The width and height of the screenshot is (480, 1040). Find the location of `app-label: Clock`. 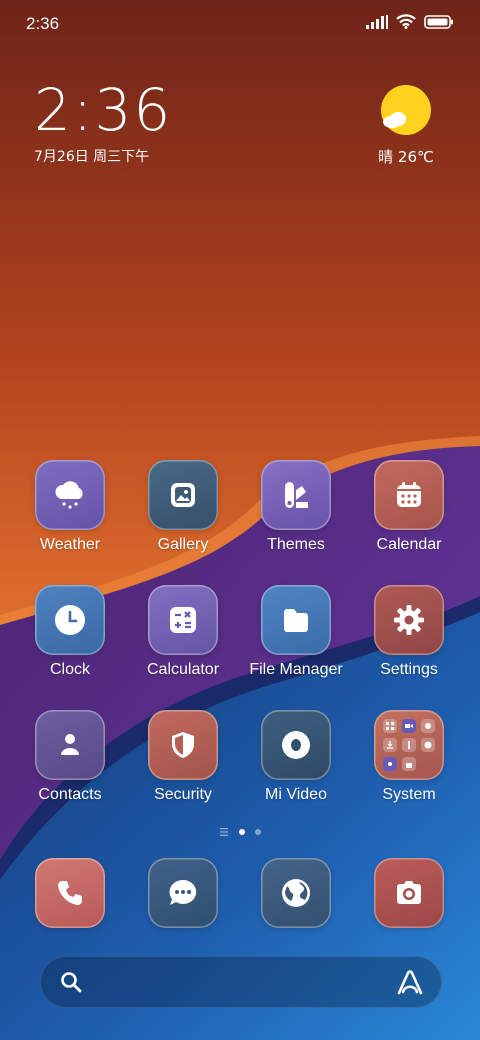

app-label: Clock is located at coordinates (69, 669).